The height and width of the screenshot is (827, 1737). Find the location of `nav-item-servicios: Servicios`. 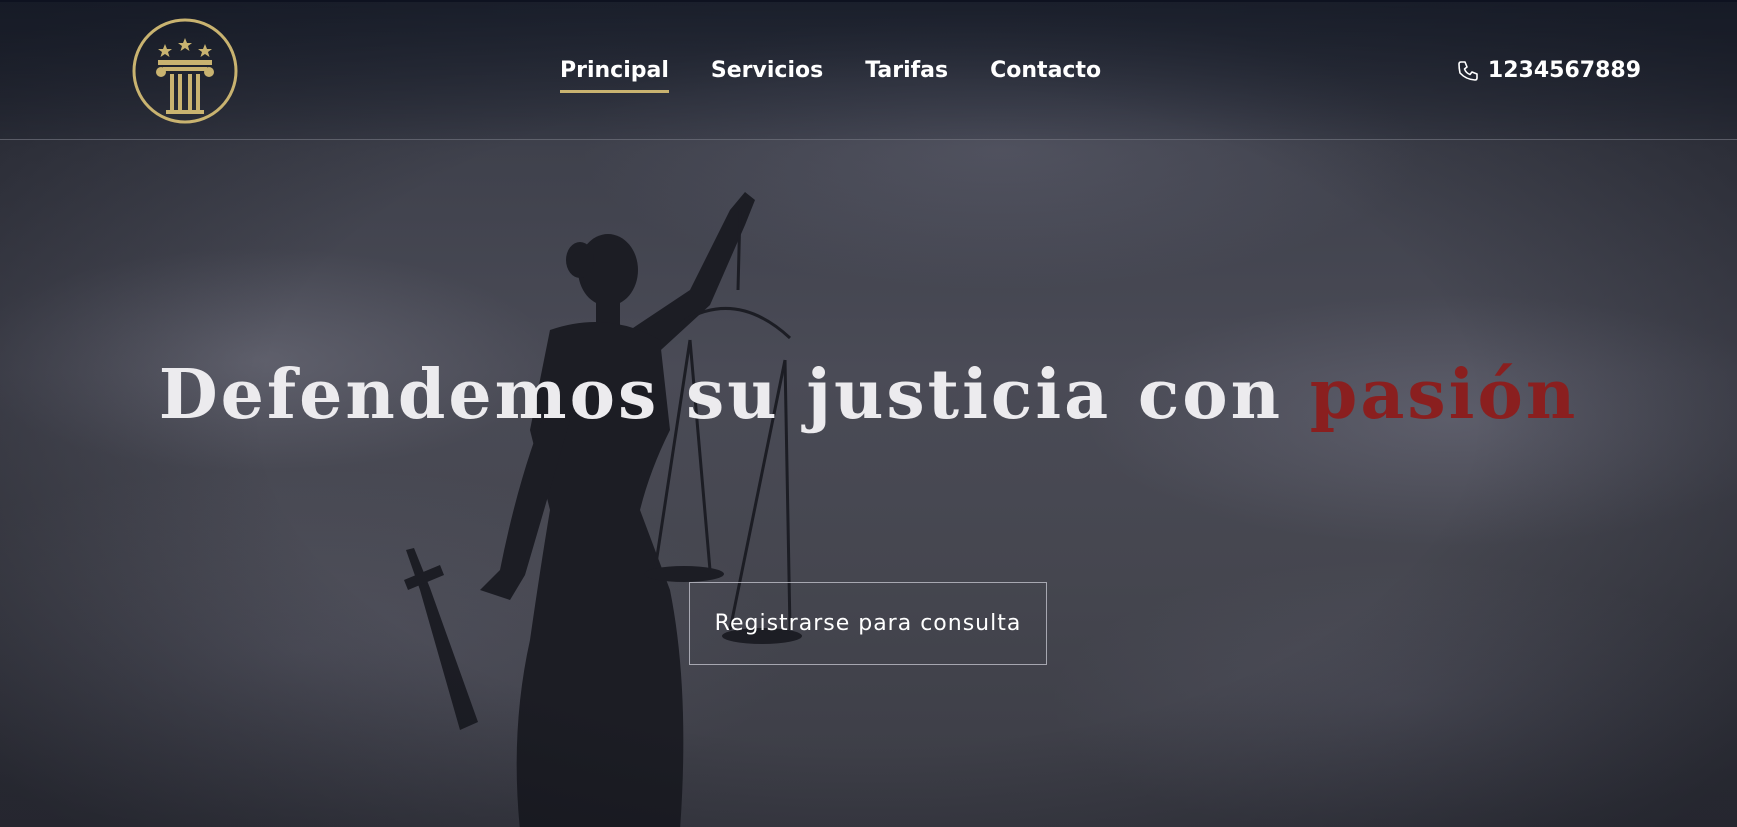

nav-item-servicios: Servicios is located at coordinates (767, 74).